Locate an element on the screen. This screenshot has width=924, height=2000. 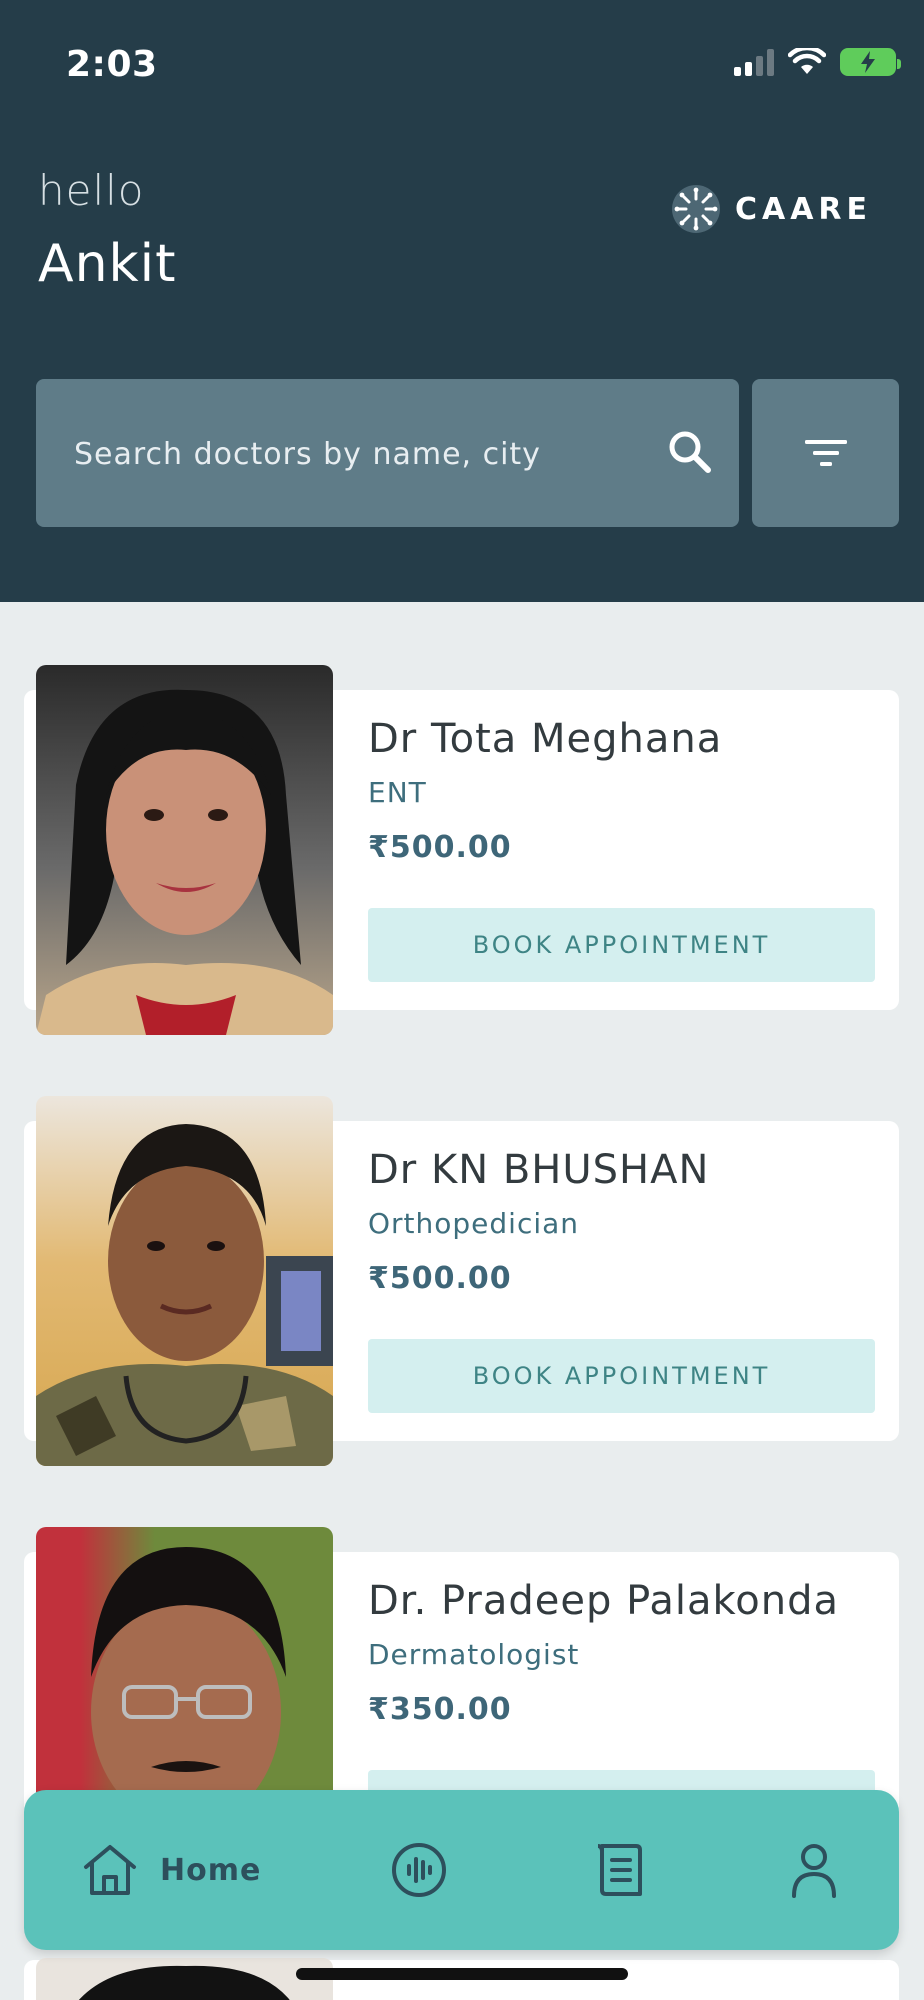
search-input: Search doctors by name, city is located at coordinates (387, 453).